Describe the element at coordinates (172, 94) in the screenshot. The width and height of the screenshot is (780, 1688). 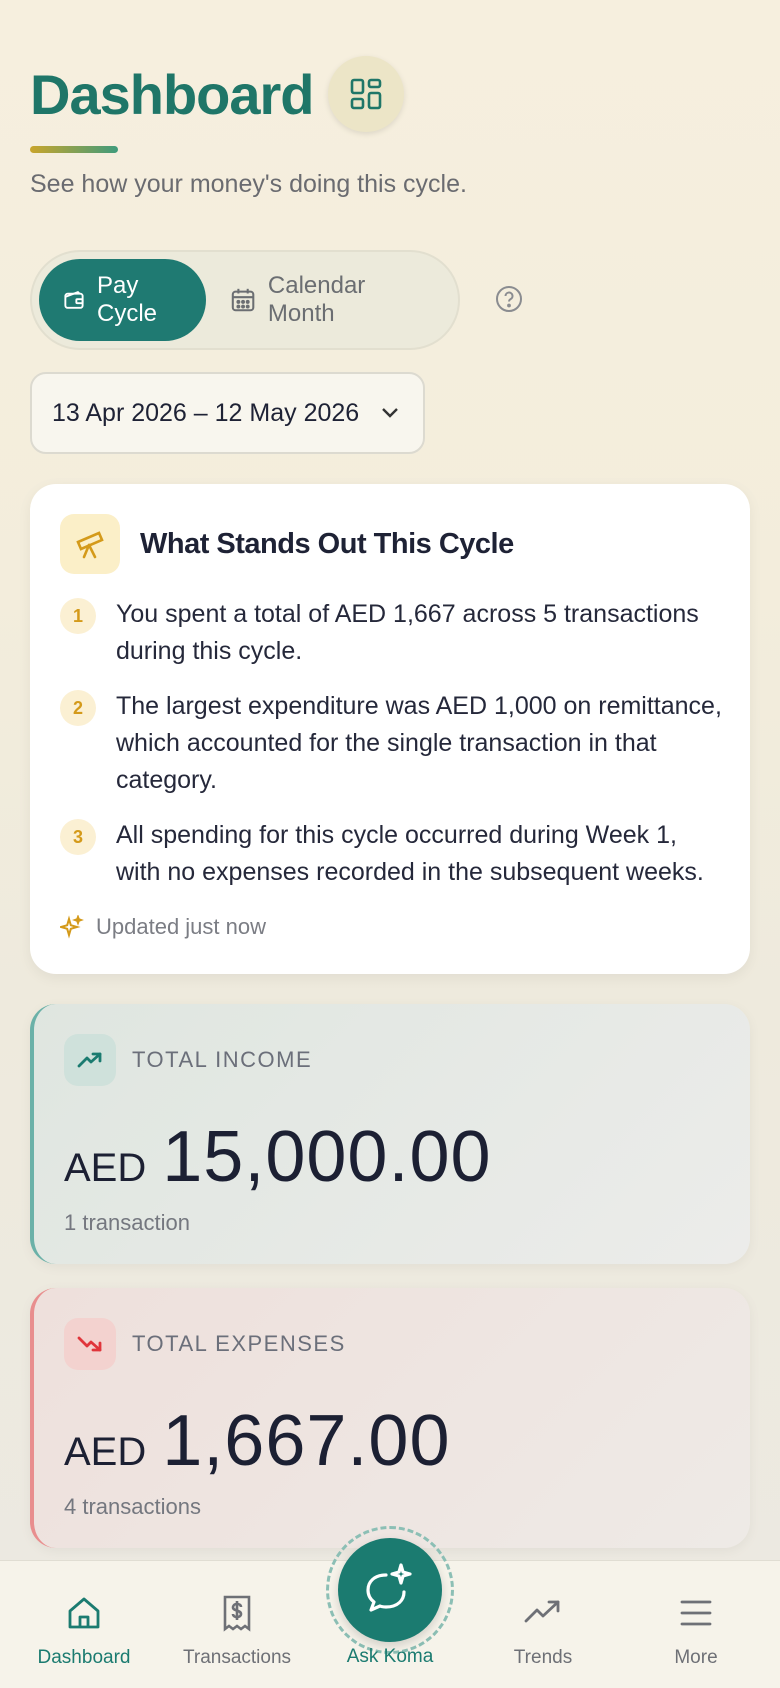
I see `page-title: Dashboard` at that location.